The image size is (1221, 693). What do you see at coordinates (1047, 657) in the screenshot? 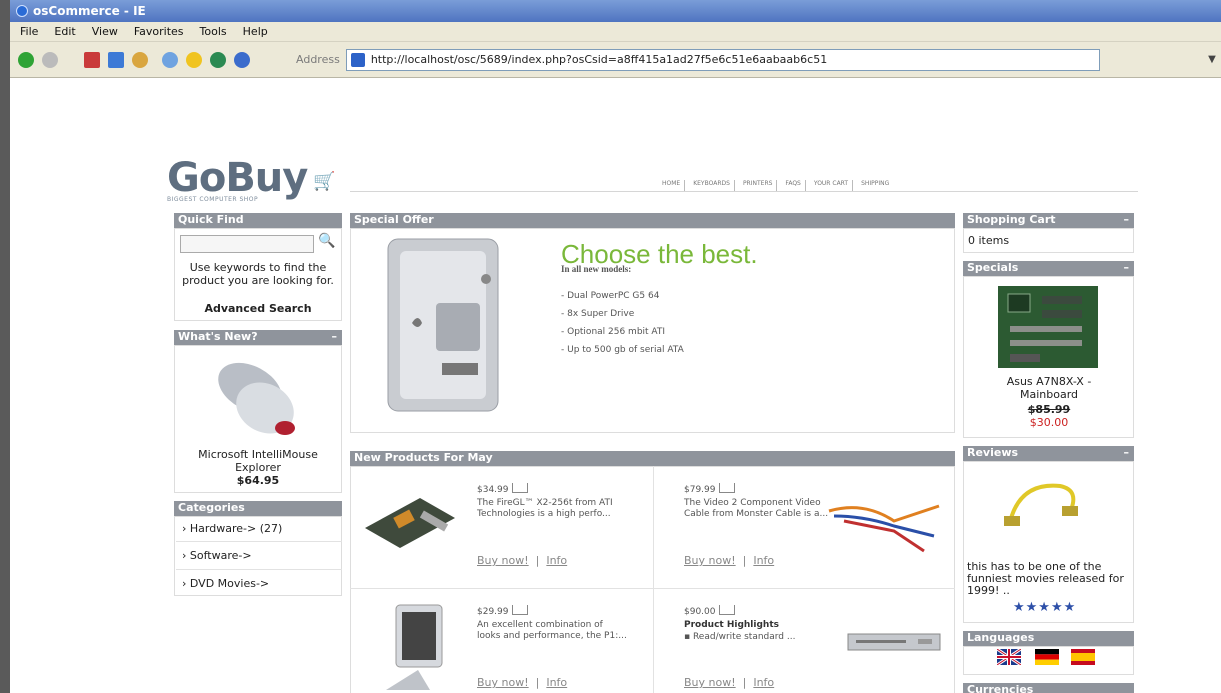
I see `german-flag-icon` at bounding box center [1047, 657].